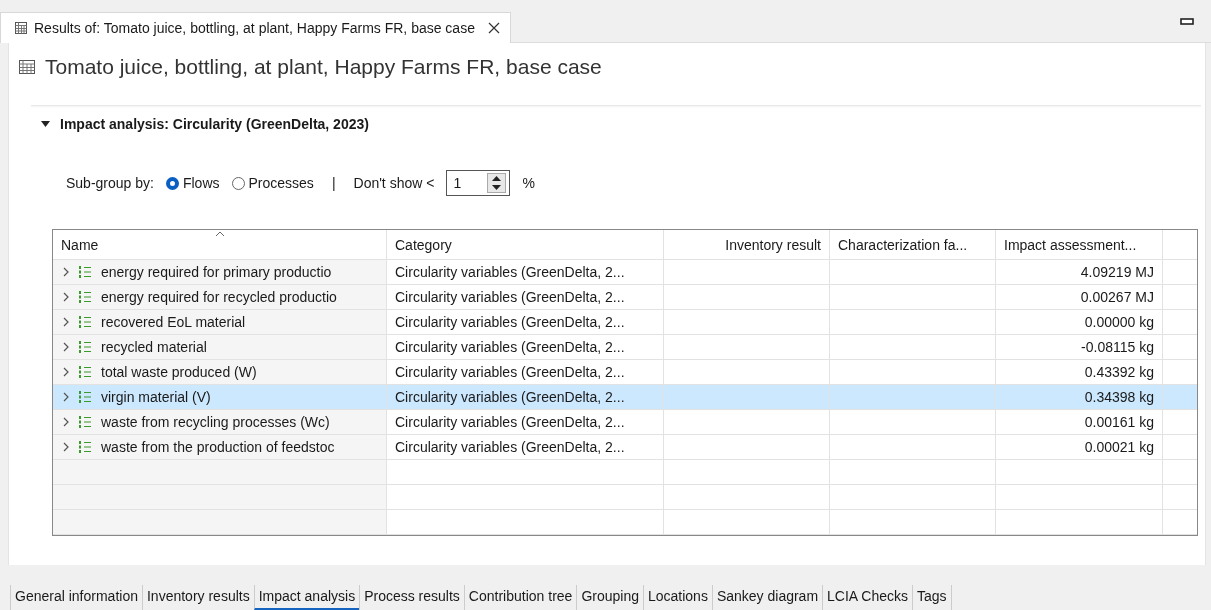  Describe the element at coordinates (215, 422) in the screenshot. I see `table-cell: waste from recycling processes (Wc)` at that location.